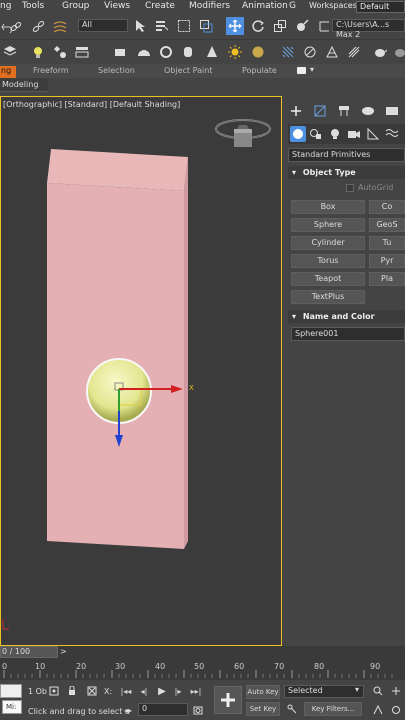 The height and width of the screenshot is (720, 405). I want to click on create-selection-set-icon, so click(60, 52).